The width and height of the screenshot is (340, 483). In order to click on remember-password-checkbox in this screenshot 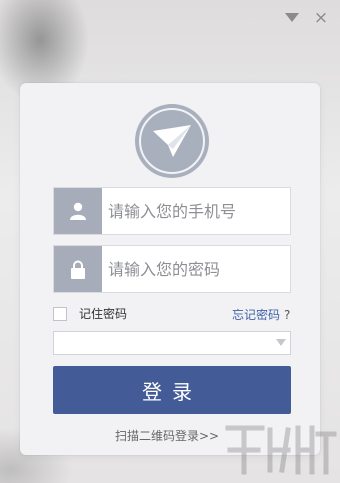, I will do `click(60, 313)`.